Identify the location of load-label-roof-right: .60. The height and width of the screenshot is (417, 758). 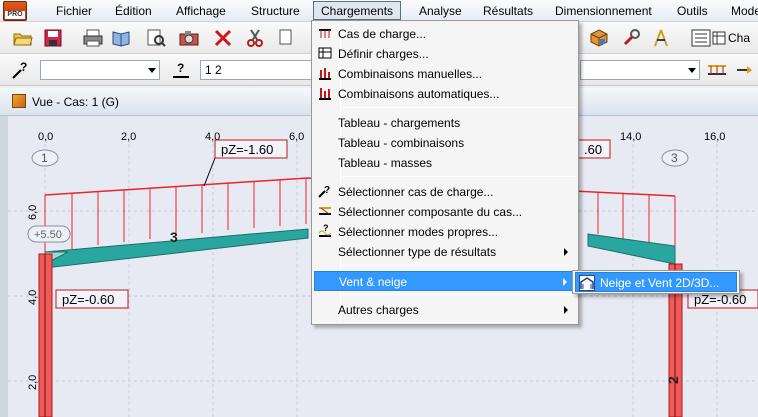
(594, 149).